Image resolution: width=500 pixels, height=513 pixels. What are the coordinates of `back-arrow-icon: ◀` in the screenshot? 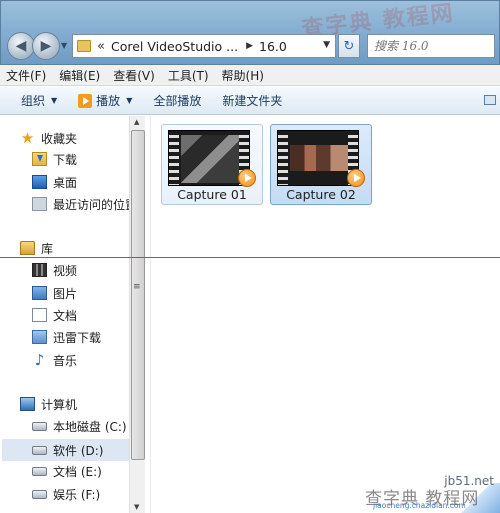 It's located at (21, 46).